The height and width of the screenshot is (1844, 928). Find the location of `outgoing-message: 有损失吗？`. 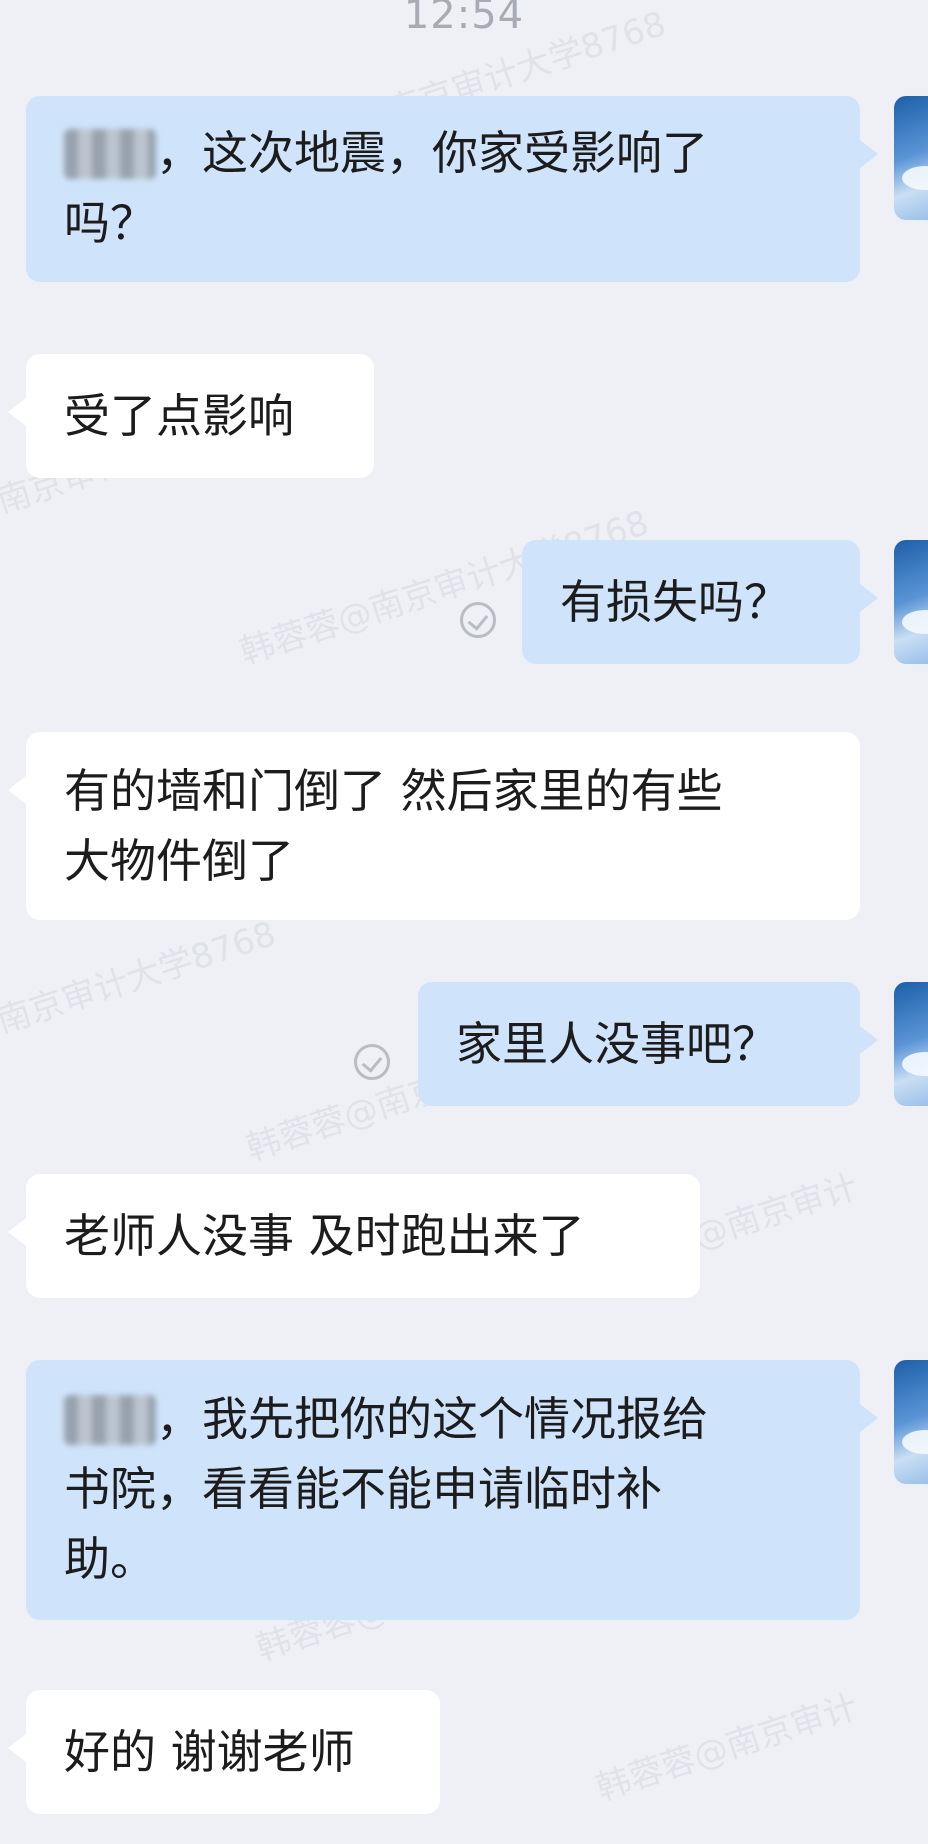

outgoing-message: 有损失吗？ is located at coordinates (700, 602).